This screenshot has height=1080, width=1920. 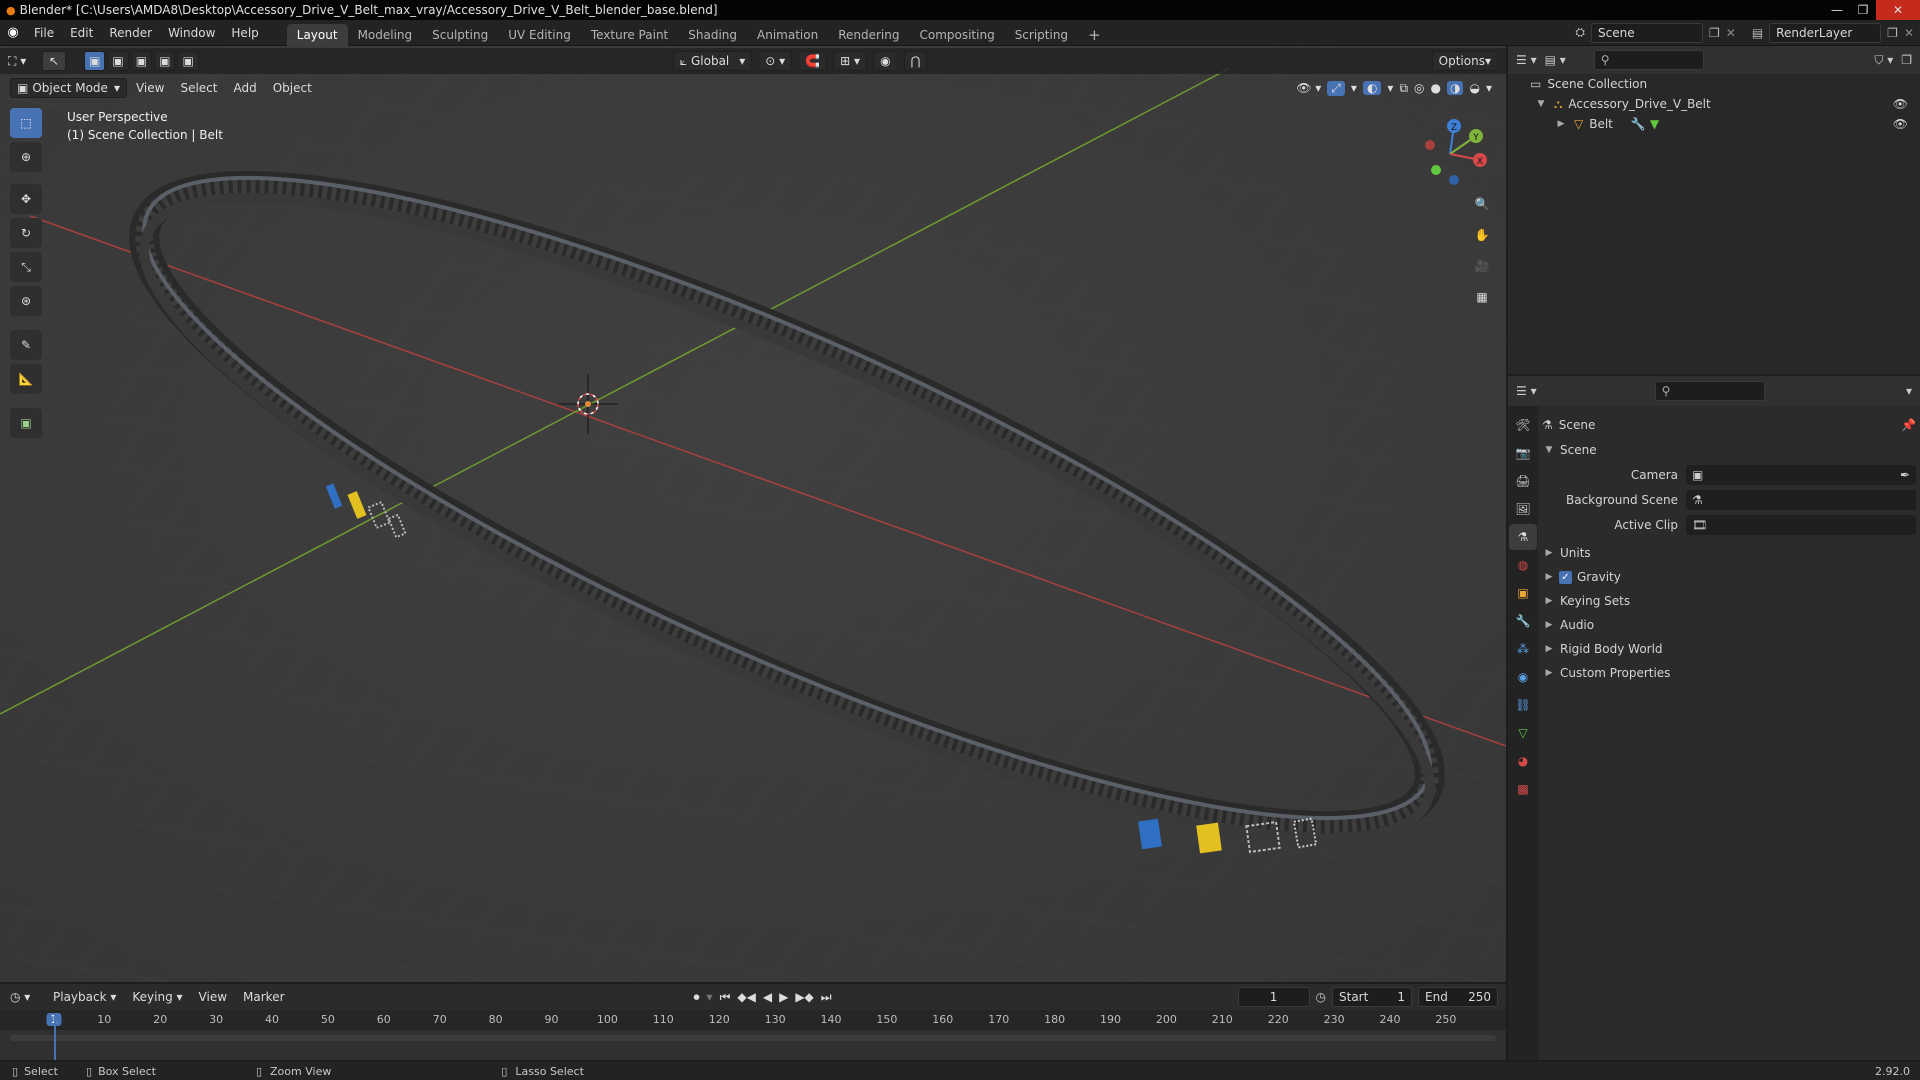 What do you see at coordinates (1549, 673) in the screenshot?
I see `expand-custom-properties-icon: ▶` at bounding box center [1549, 673].